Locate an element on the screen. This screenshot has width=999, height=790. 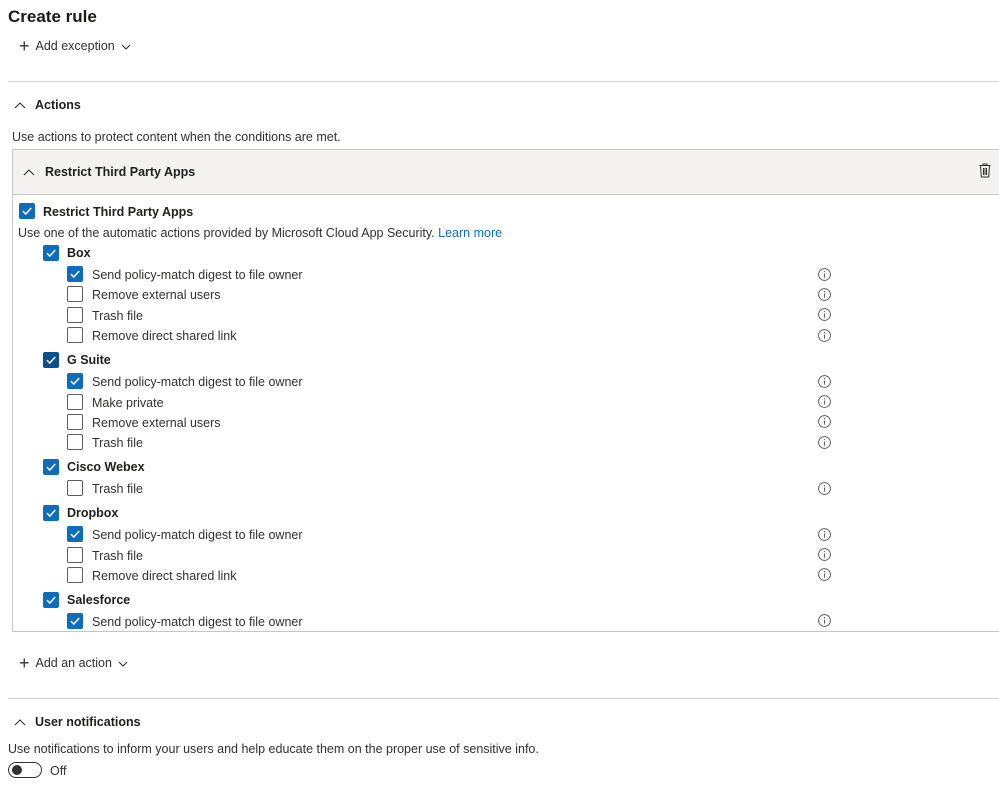
notifications-section-toggle: User notifications is located at coordinates (77, 722).